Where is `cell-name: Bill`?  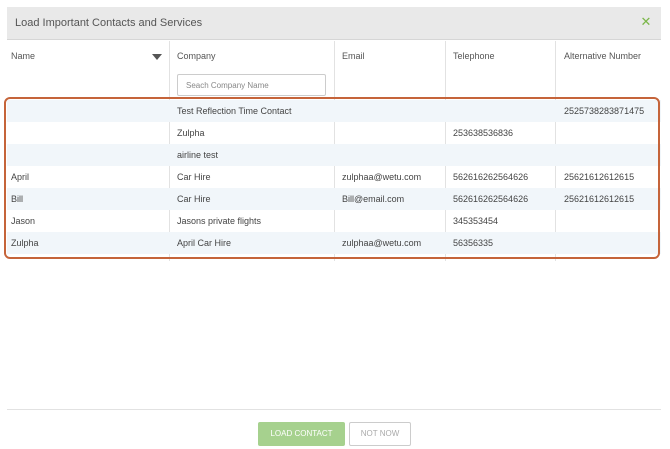 cell-name: Bill is located at coordinates (17, 199).